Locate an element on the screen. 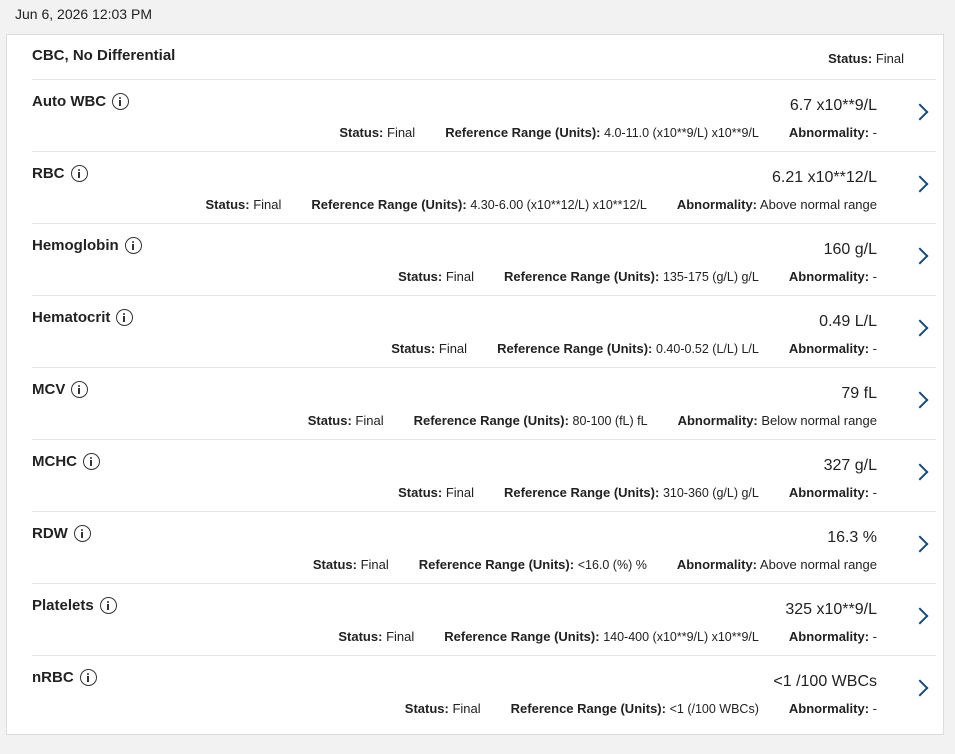 This screenshot has width=955, height=754. test-name-label: nRBC is located at coordinates (53, 677).